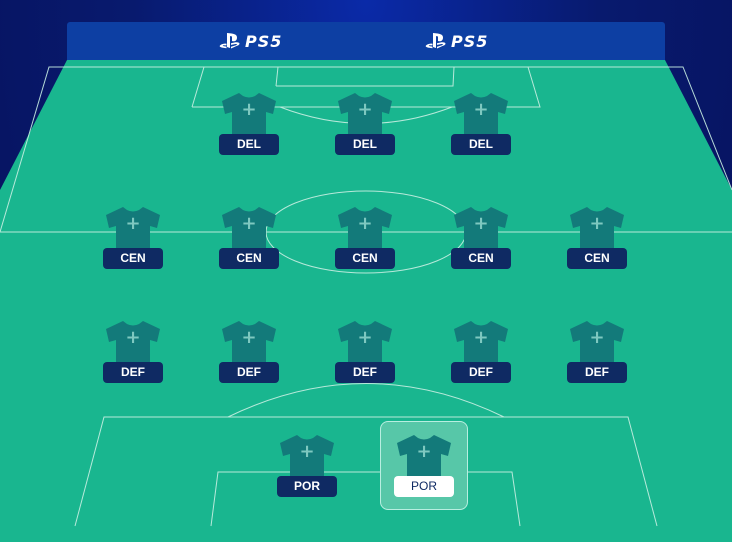  I want to click on player-slot-goalkeeper: + POR, so click(307, 465).